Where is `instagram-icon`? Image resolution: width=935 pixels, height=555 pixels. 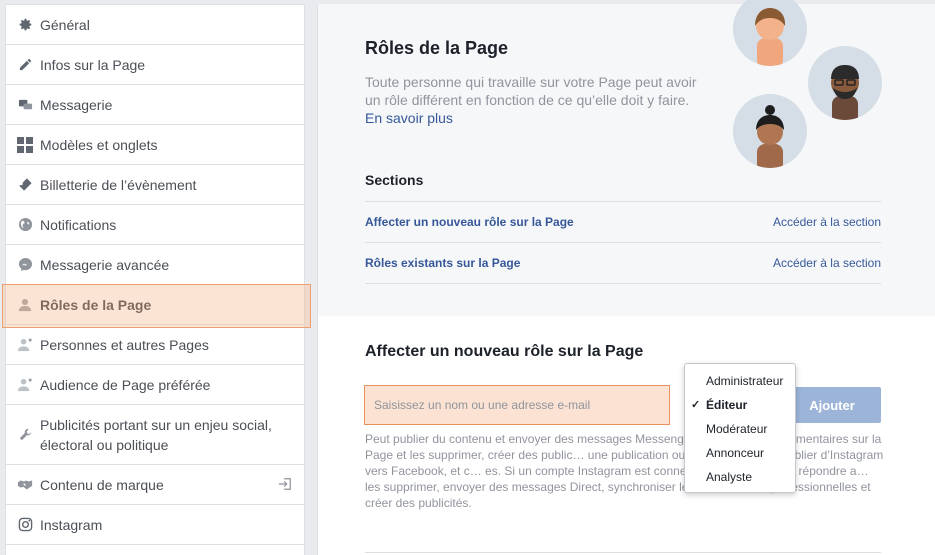 instagram-icon is located at coordinates (25, 525).